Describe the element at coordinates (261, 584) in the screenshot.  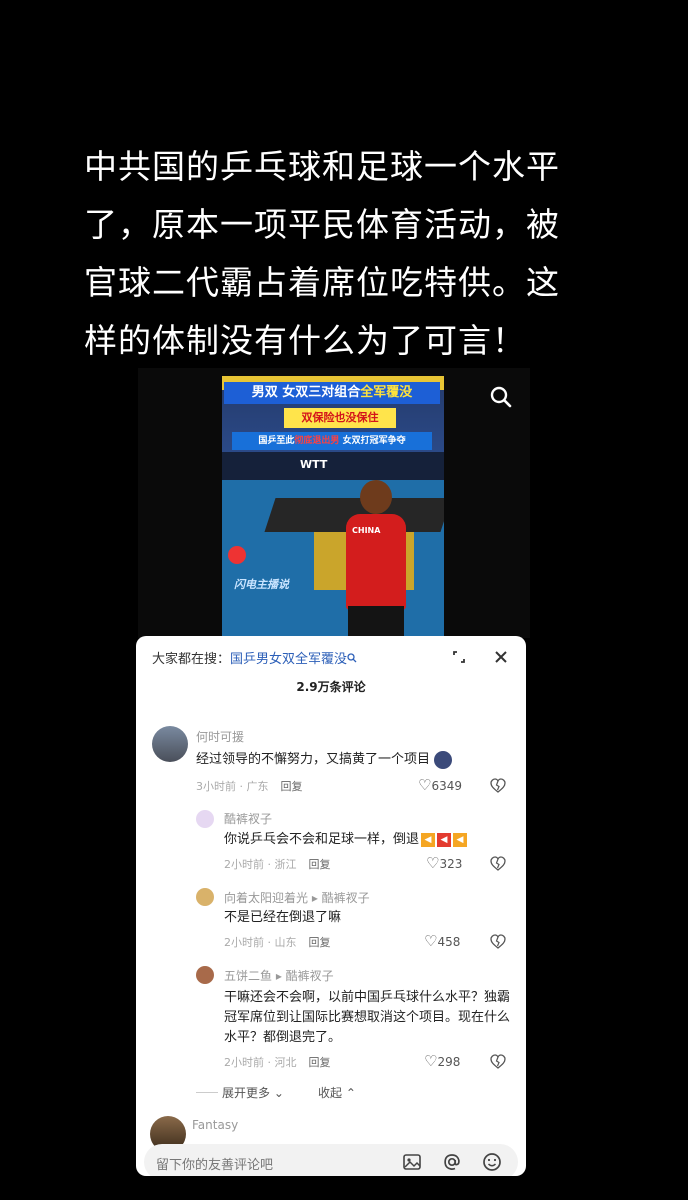
I see `video-watermark: 闪电主播说` at that location.